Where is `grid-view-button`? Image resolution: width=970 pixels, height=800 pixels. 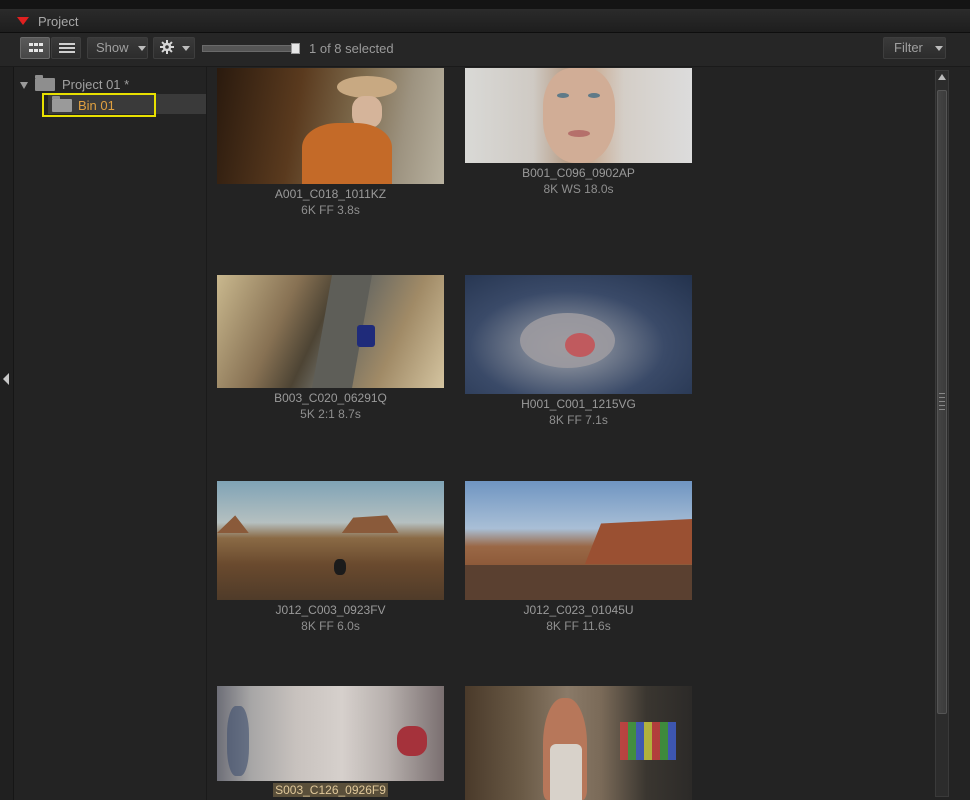 grid-view-button is located at coordinates (35, 48).